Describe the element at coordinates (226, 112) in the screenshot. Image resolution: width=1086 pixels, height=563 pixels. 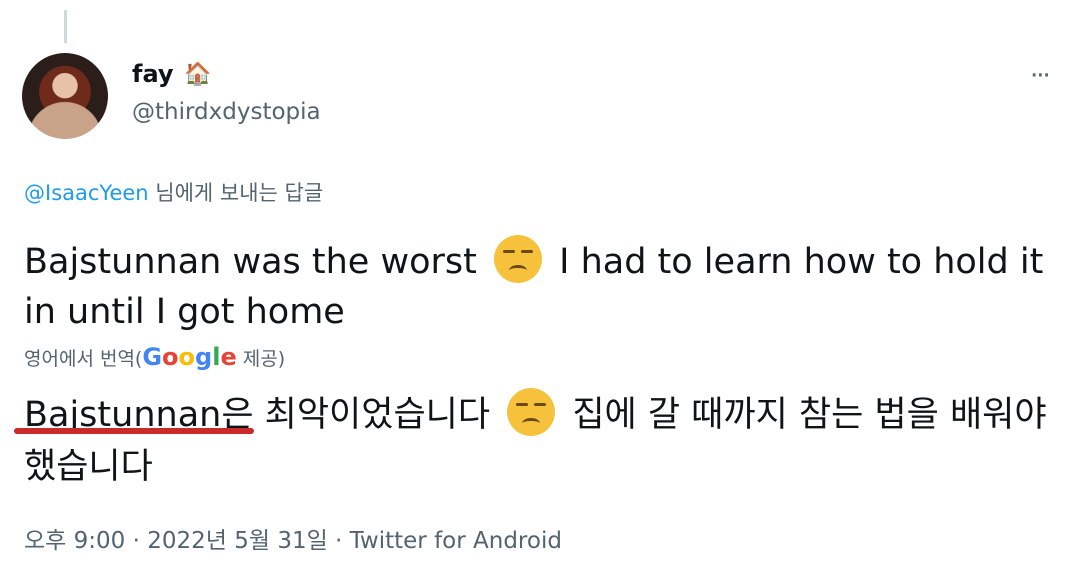
I see `author-handle: @thirdxdystopia` at that location.